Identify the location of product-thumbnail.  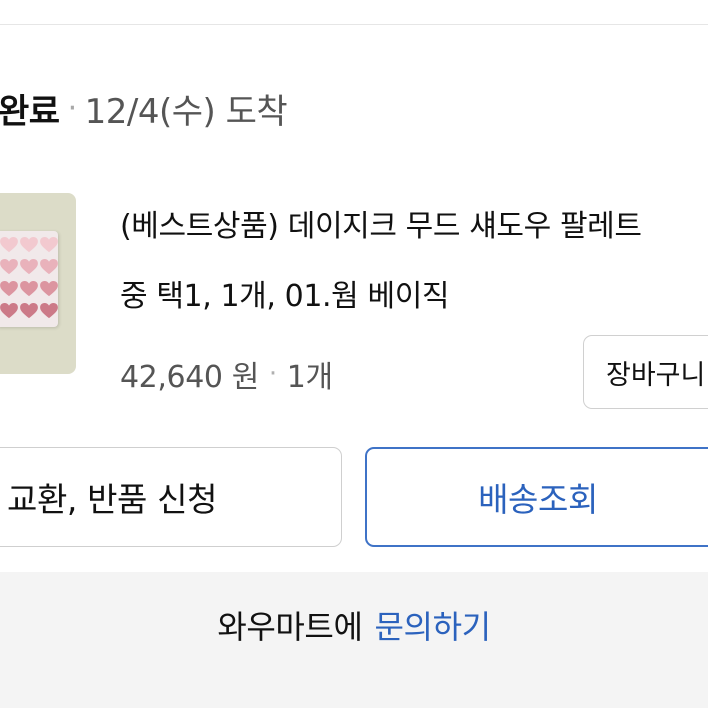
(38, 283).